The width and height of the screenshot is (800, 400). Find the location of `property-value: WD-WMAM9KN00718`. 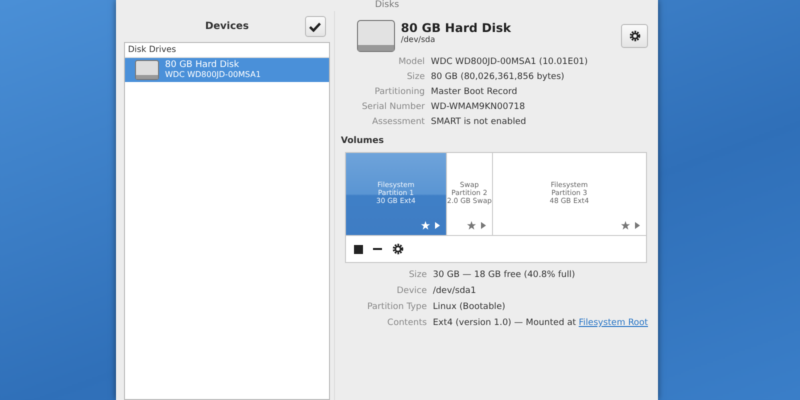

property-value: WD-WMAM9KN00718 is located at coordinates (478, 107).